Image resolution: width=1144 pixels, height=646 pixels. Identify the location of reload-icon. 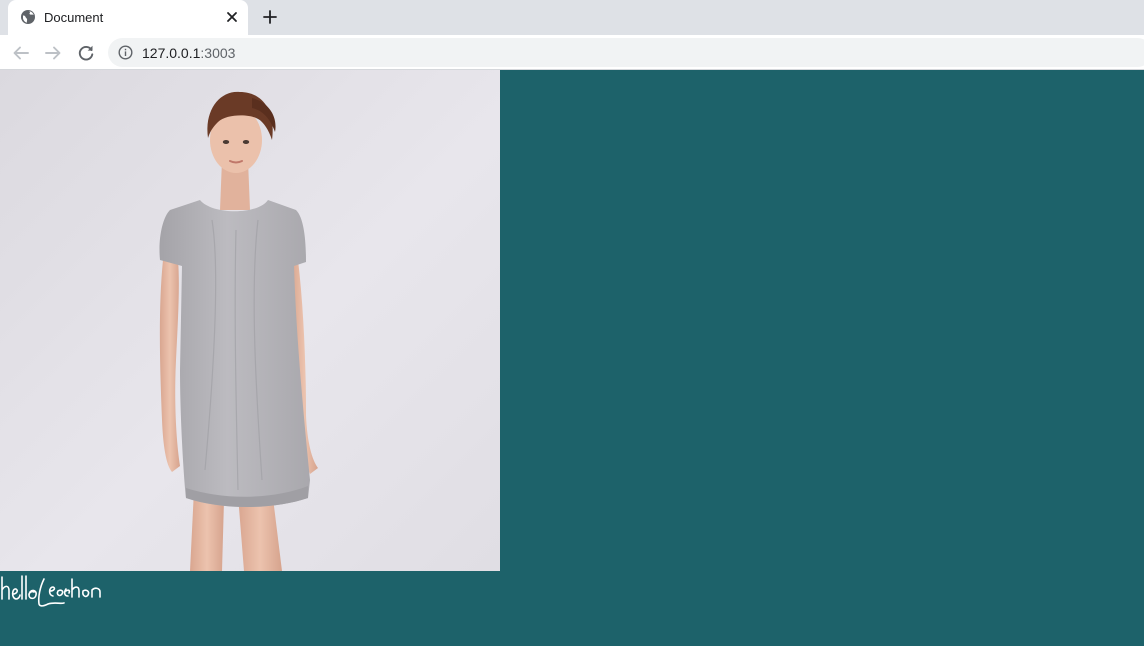
(86, 53).